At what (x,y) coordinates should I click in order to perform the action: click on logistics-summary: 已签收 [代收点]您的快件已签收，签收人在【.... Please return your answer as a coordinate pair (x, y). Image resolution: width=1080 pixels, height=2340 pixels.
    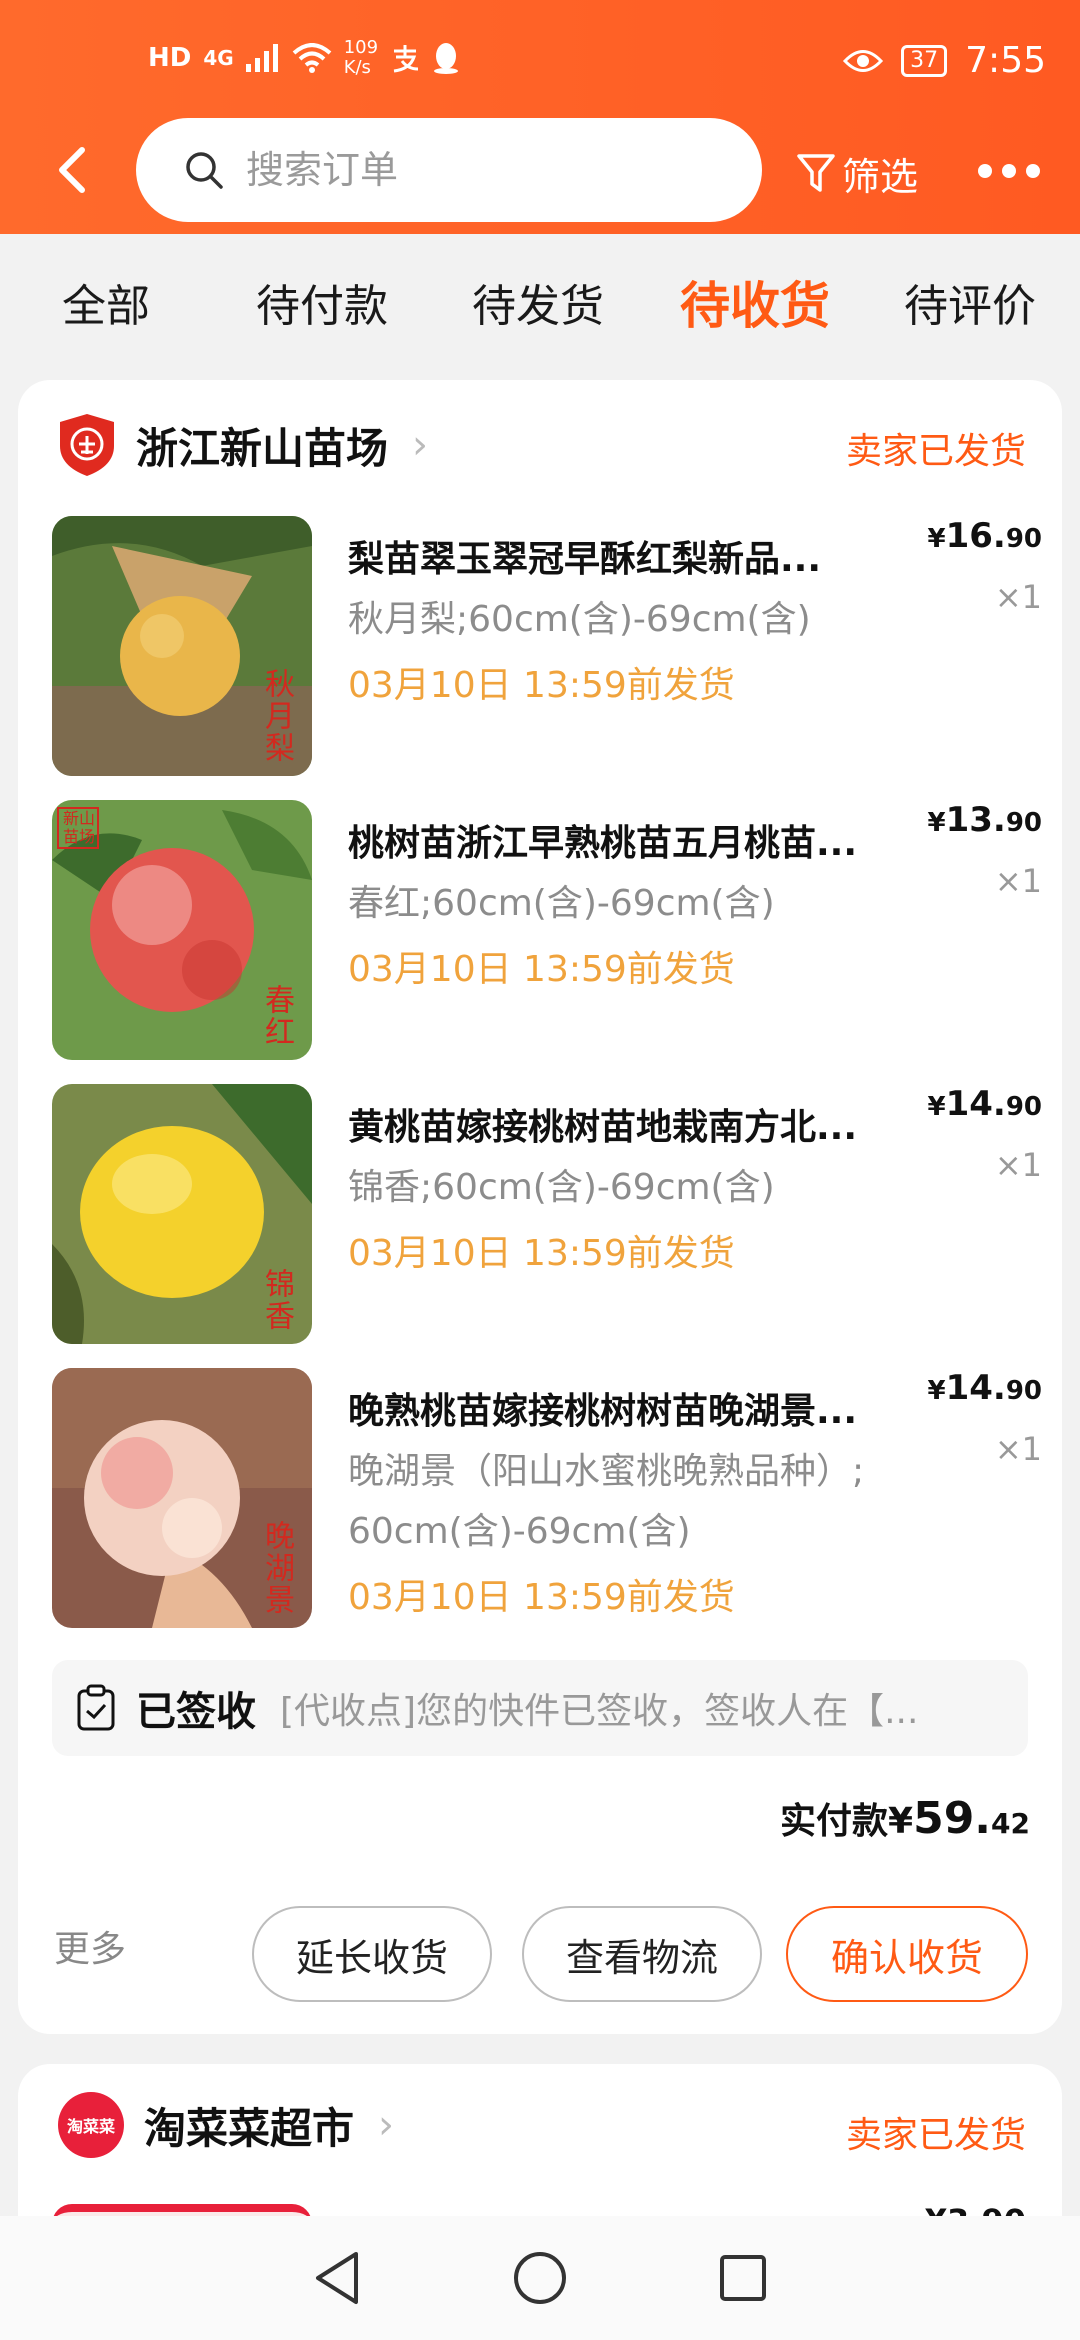
    Looking at the image, I should click on (540, 1708).